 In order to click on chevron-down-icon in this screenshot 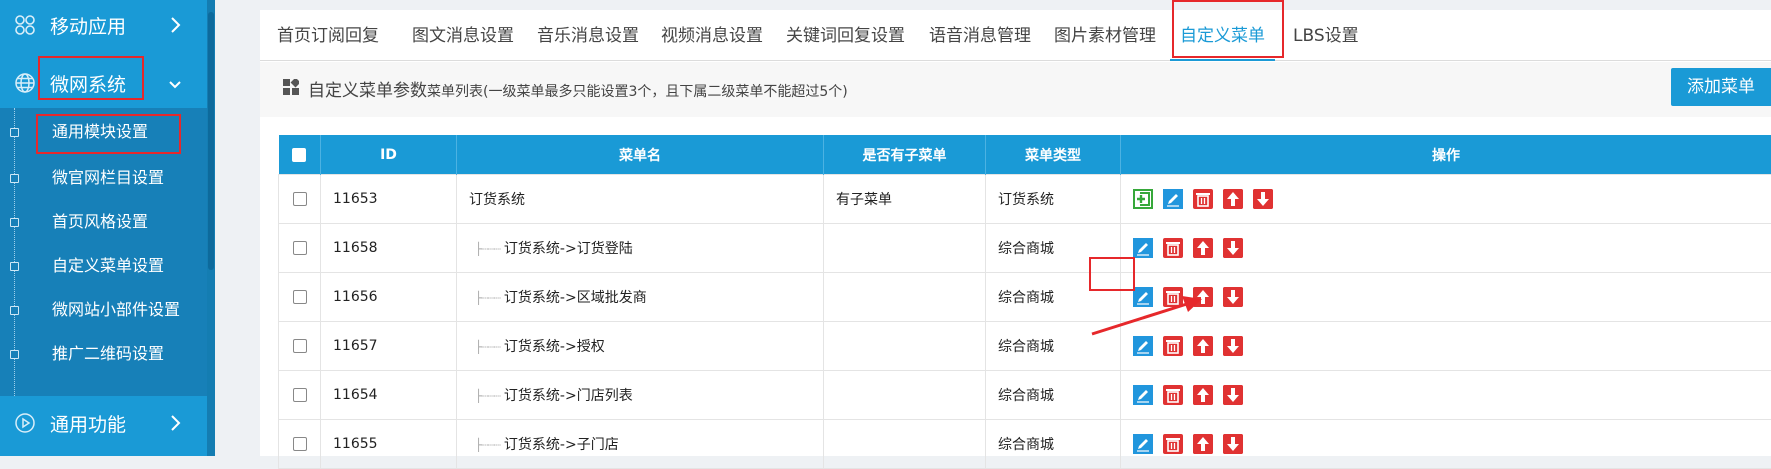, I will do `click(175, 86)`.